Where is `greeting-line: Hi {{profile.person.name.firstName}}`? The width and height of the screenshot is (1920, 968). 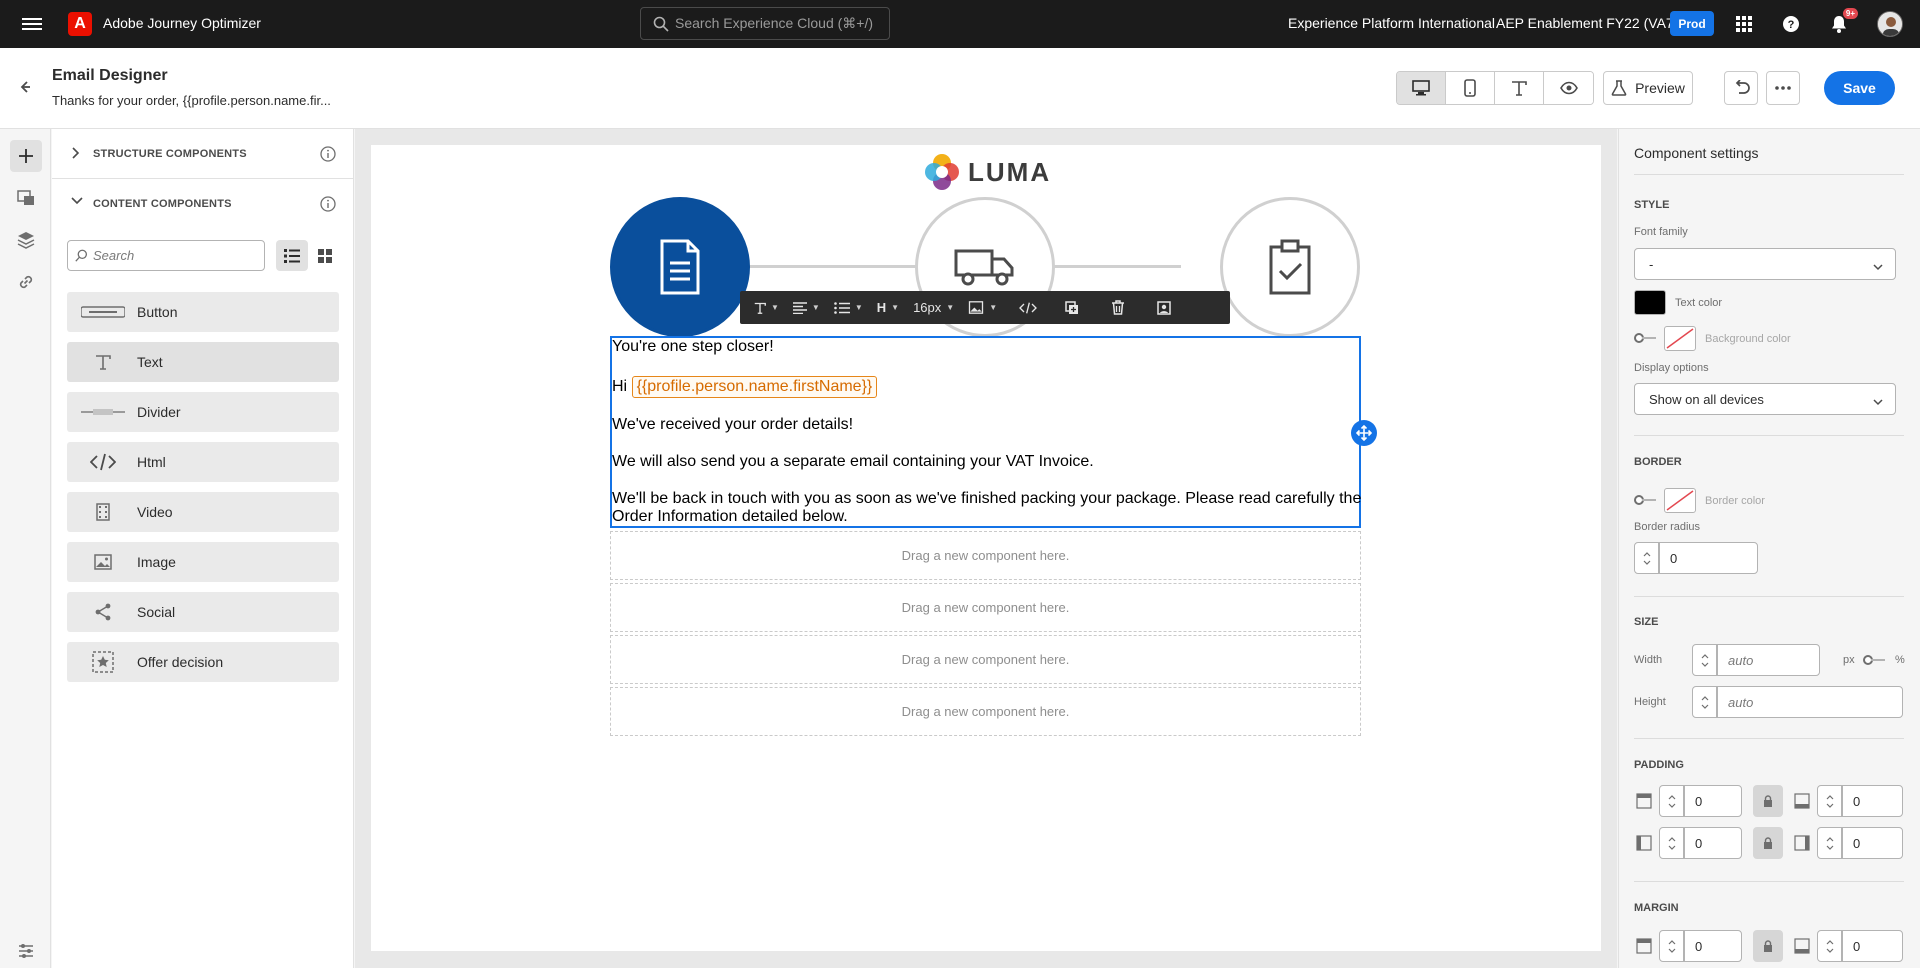
greeting-line: Hi {{profile.person.name.firstName}} is located at coordinates (745, 387).